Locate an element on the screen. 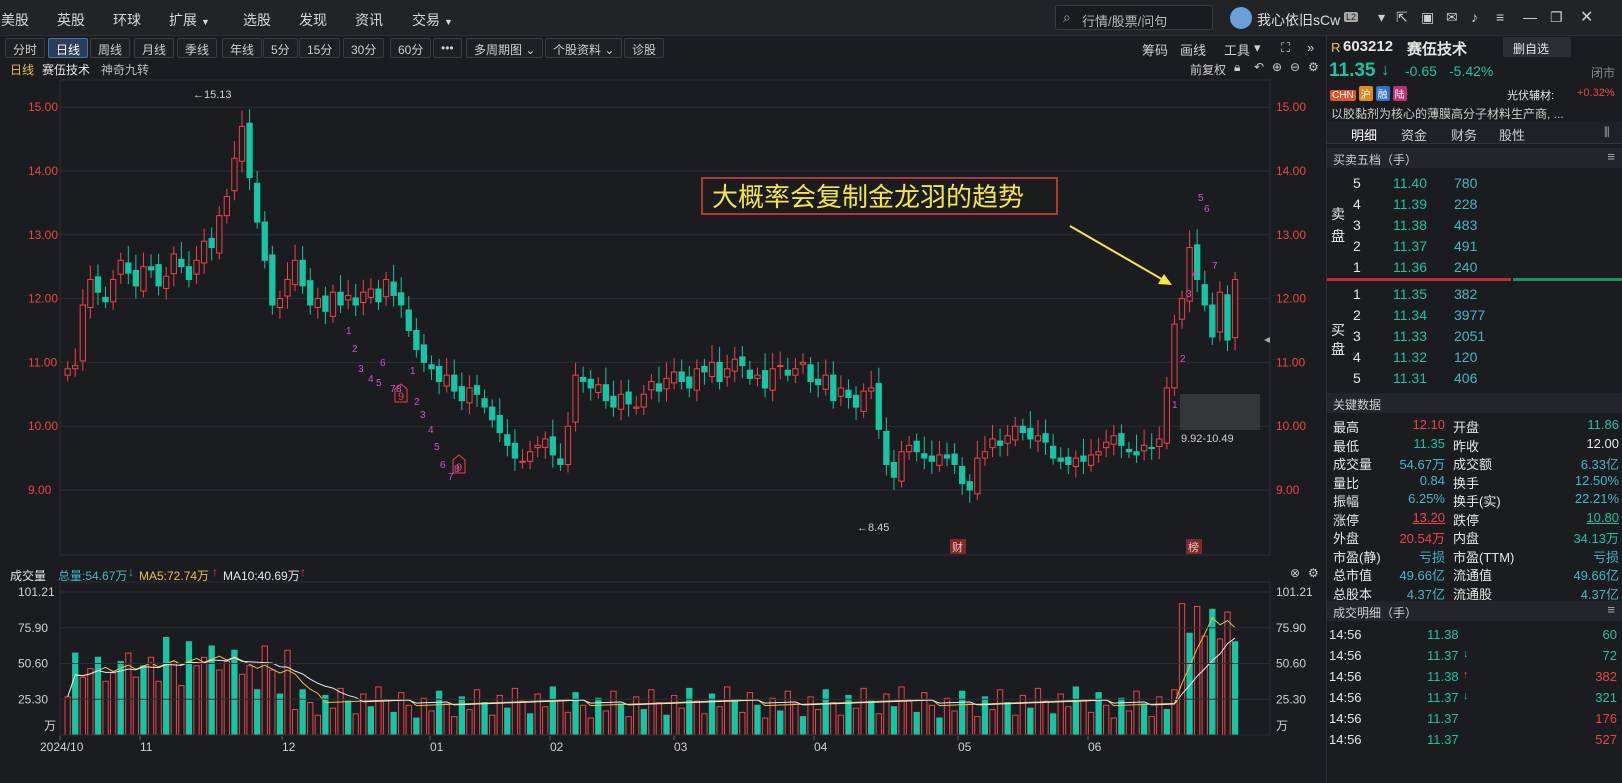 The width and height of the screenshot is (1622, 783). tab-0: 明细 is located at coordinates (1364, 134).